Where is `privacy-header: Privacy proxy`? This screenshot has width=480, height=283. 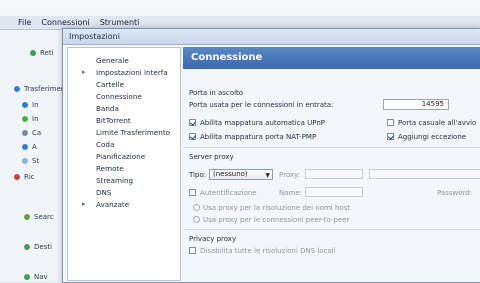 privacy-header: Privacy proxy is located at coordinates (213, 239).